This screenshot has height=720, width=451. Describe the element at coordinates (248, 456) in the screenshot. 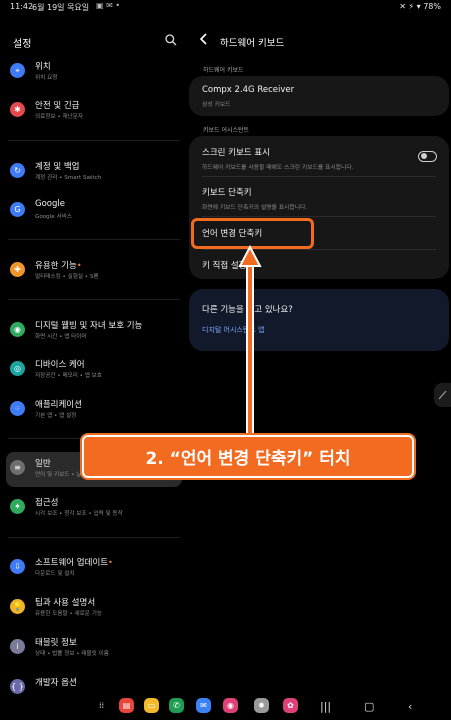

I see `instruction-callout: 2. “언어 변경 단축키” 터치` at that location.